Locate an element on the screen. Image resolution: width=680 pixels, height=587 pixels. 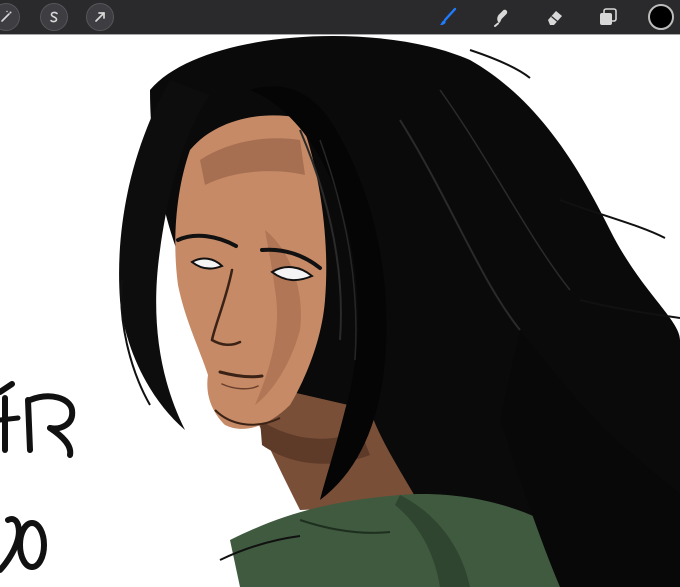
layers-button is located at coordinates (608, 17).